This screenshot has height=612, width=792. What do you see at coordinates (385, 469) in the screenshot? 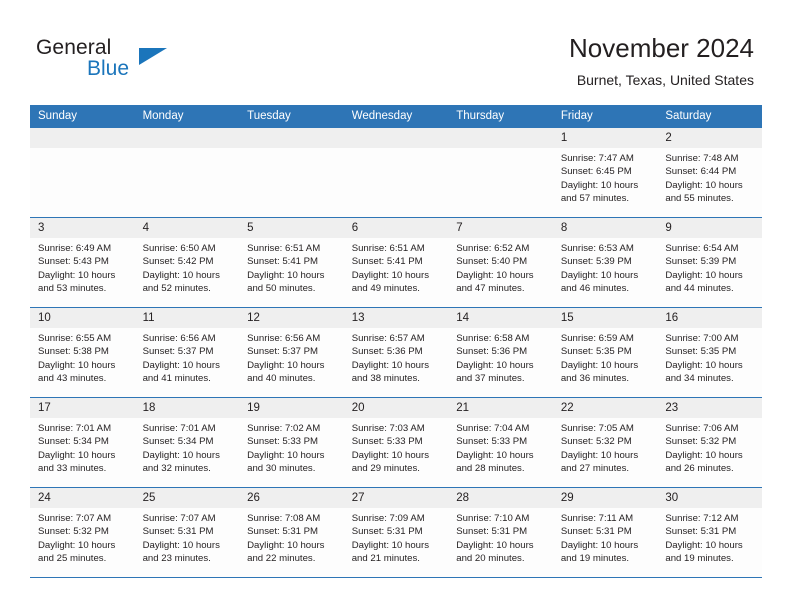
I see `daylight-text-line2: and 29 minutes.` at bounding box center [385, 469].